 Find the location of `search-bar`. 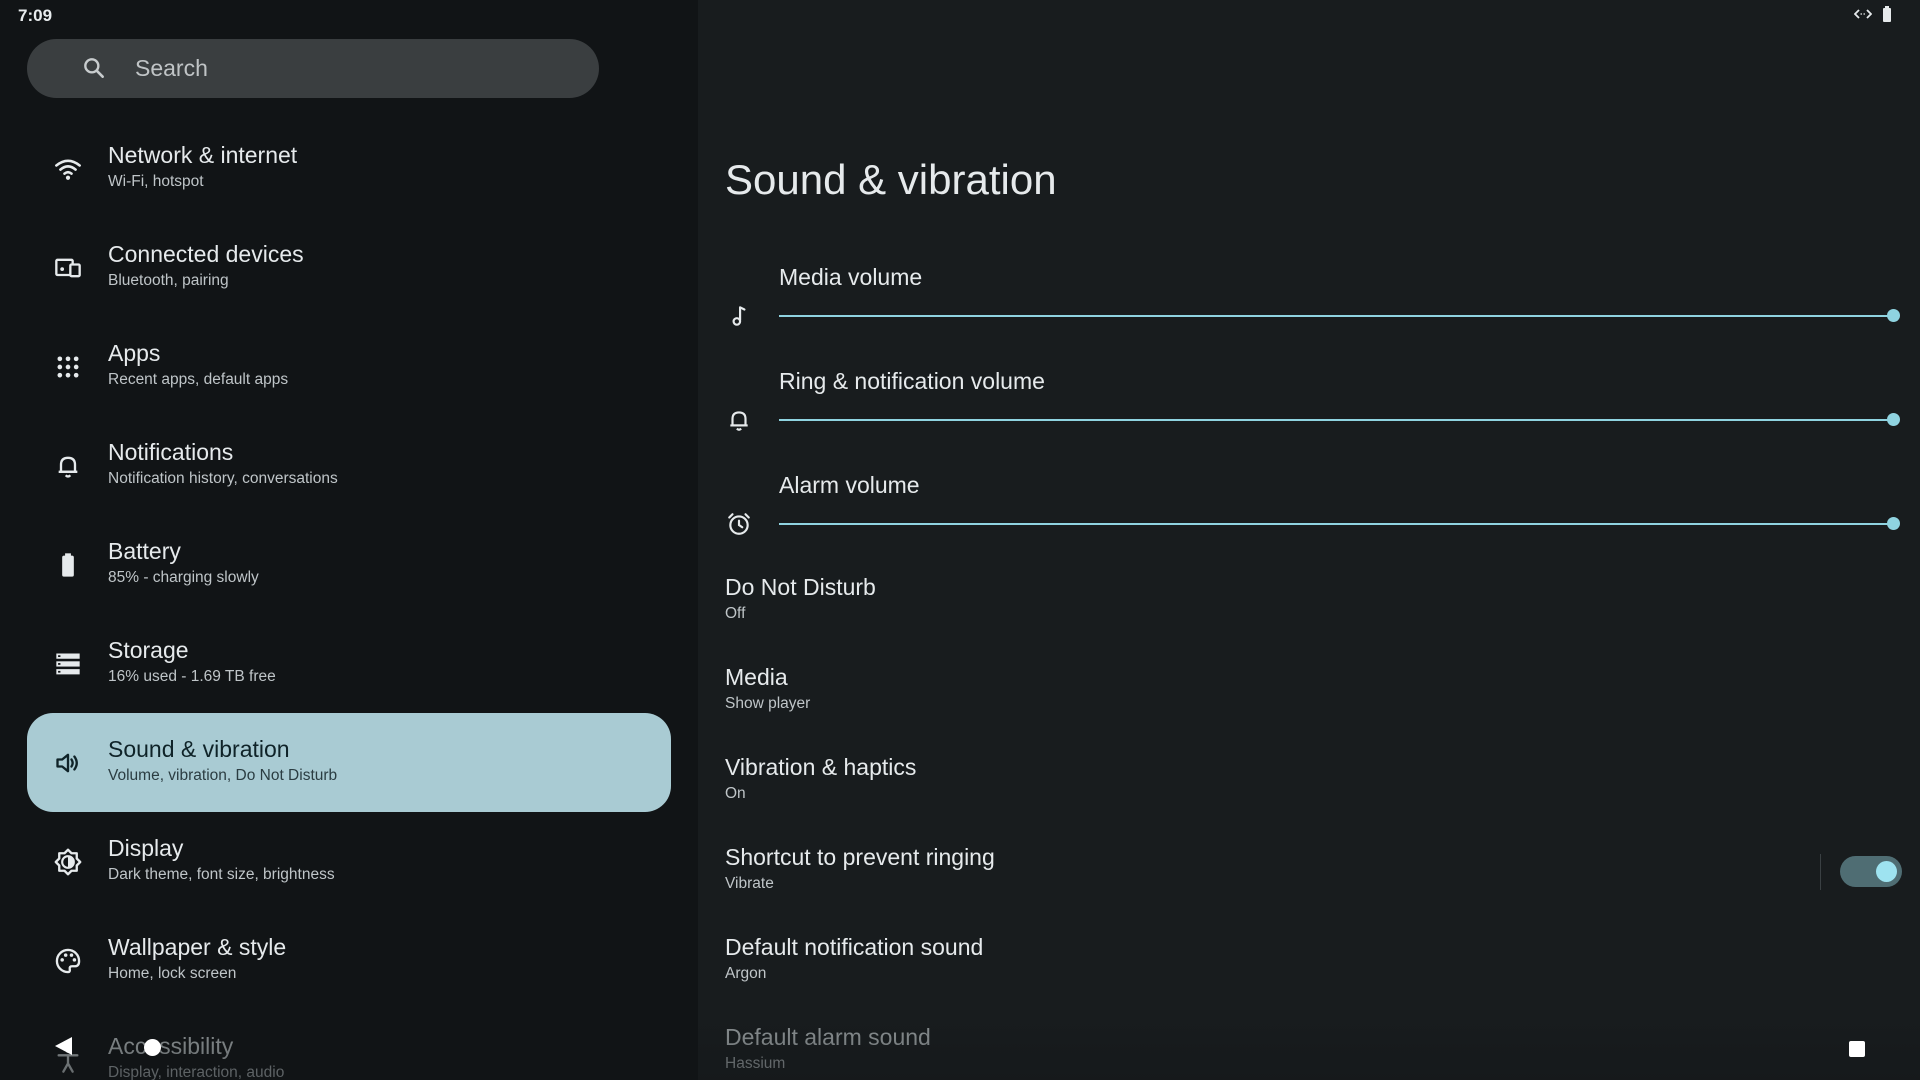

search-bar is located at coordinates (313, 68).